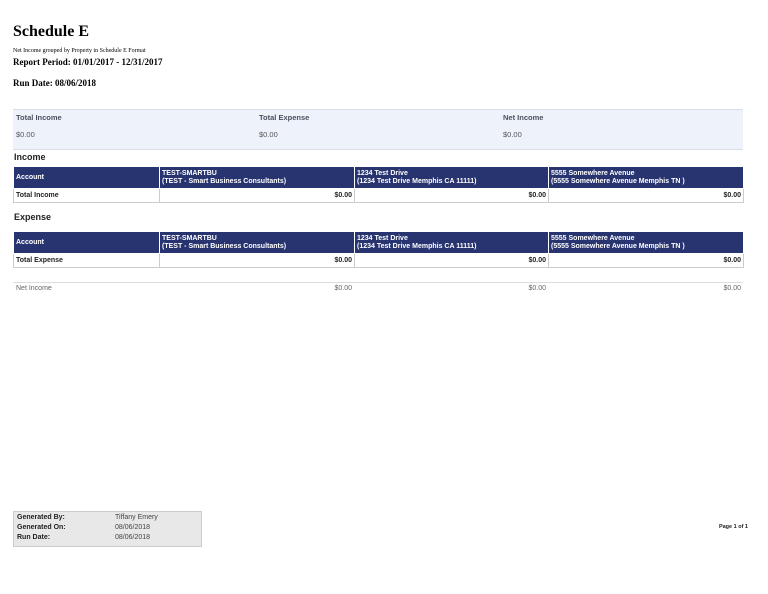  I want to click on expense-heading: Expense, so click(33, 217).